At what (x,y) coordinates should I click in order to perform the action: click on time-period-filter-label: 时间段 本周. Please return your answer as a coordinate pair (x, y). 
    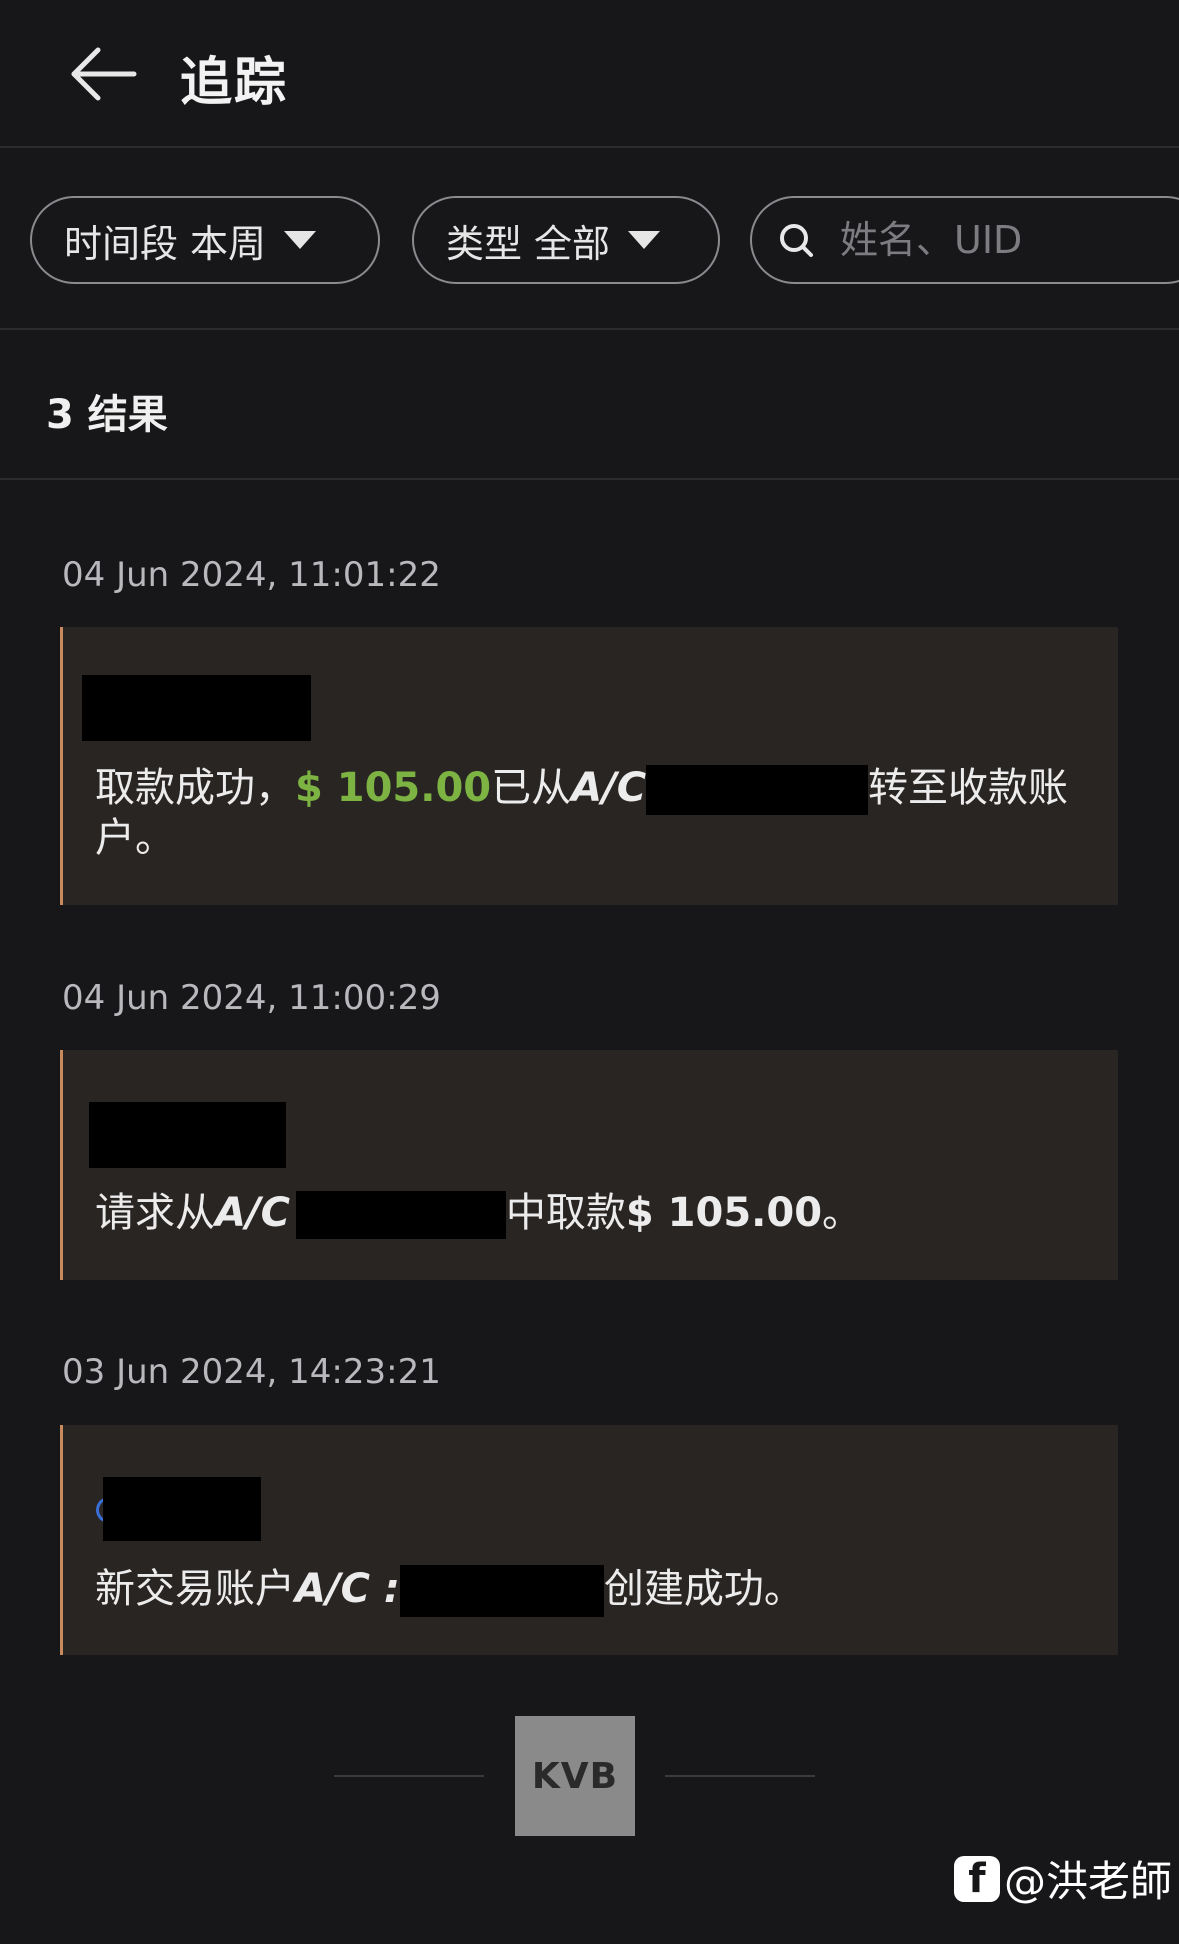
    Looking at the image, I should click on (165, 243).